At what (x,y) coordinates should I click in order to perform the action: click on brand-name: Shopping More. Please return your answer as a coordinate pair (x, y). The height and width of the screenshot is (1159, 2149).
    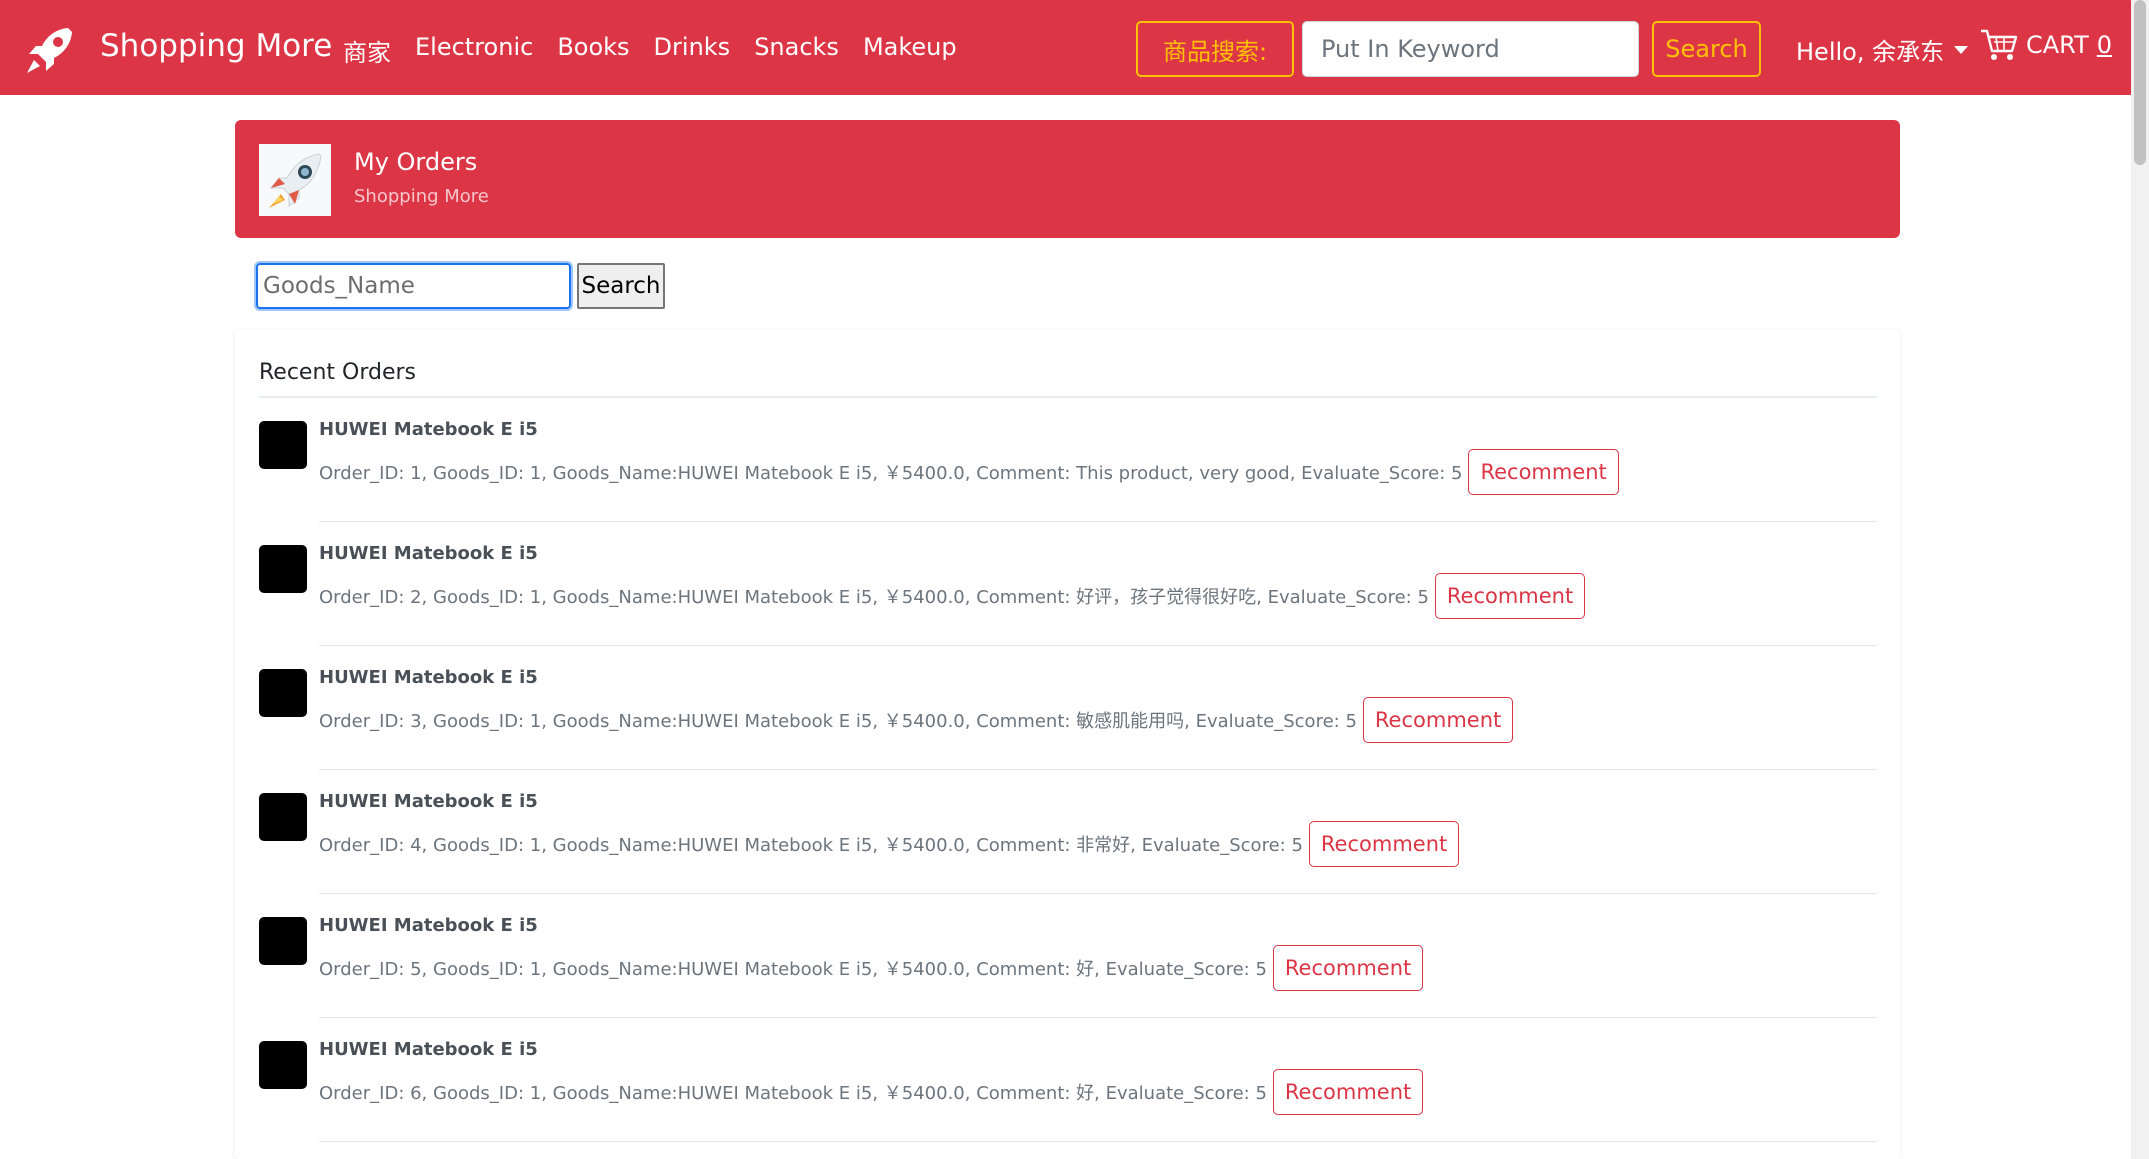
    Looking at the image, I should click on (216, 46).